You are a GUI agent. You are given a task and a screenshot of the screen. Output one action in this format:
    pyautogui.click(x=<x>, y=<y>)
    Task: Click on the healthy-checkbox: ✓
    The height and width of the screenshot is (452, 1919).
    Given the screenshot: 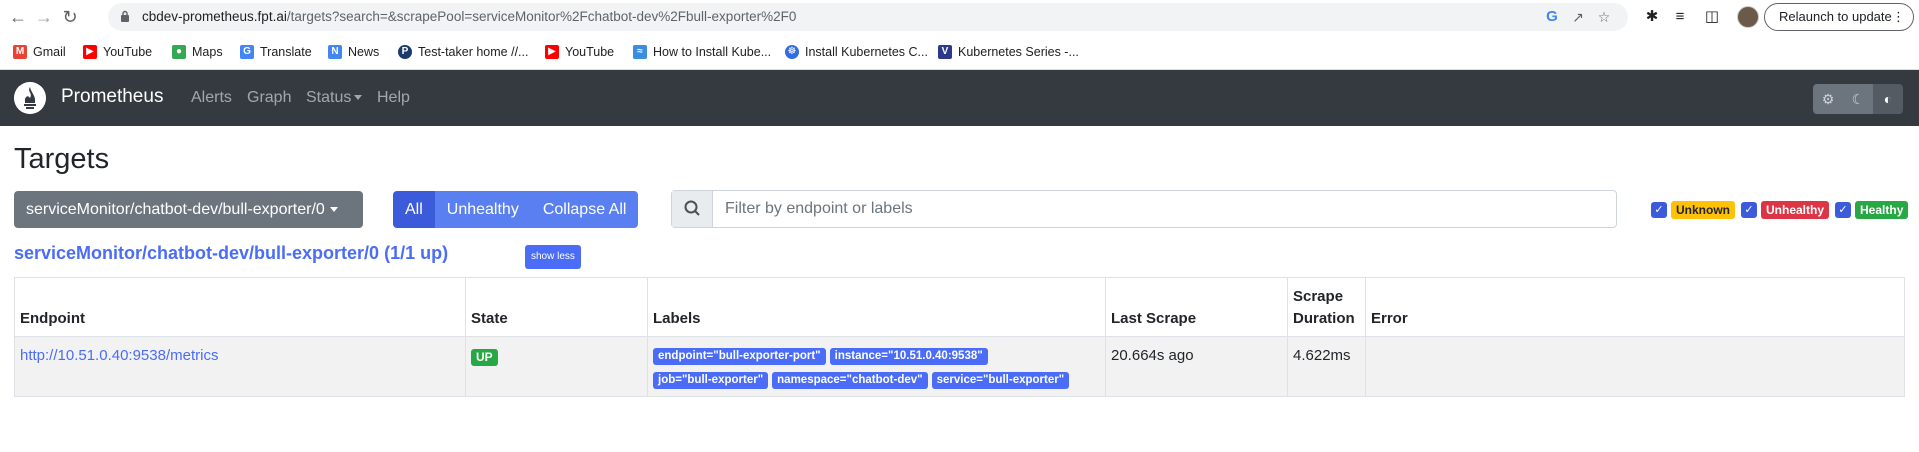 What is the action you would take?
    pyautogui.click(x=1843, y=210)
    